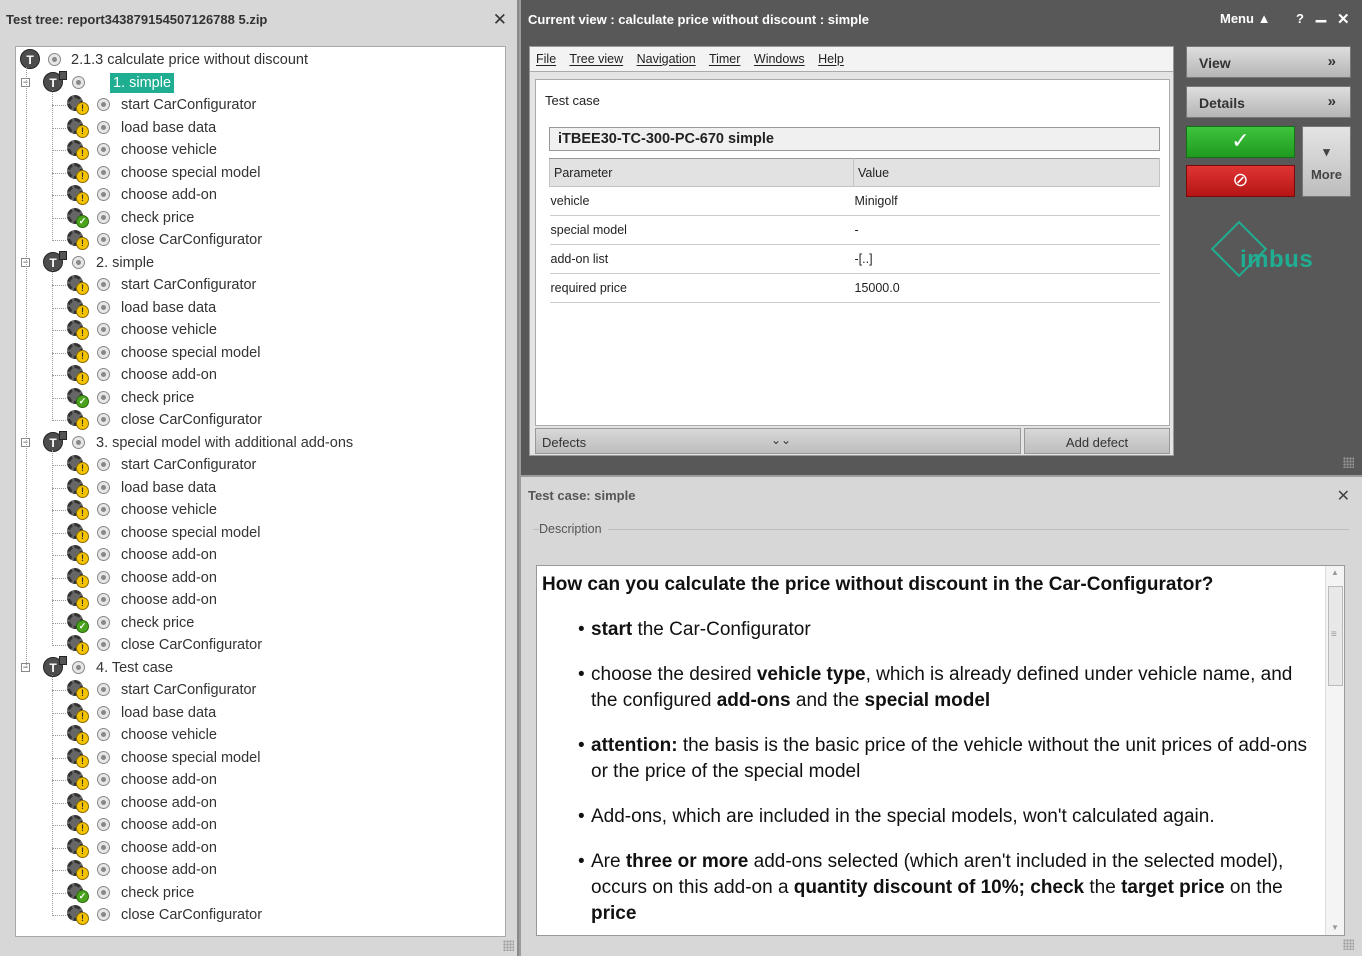 The image size is (1362, 956). I want to click on tree-node-label: check price, so click(158, 397).